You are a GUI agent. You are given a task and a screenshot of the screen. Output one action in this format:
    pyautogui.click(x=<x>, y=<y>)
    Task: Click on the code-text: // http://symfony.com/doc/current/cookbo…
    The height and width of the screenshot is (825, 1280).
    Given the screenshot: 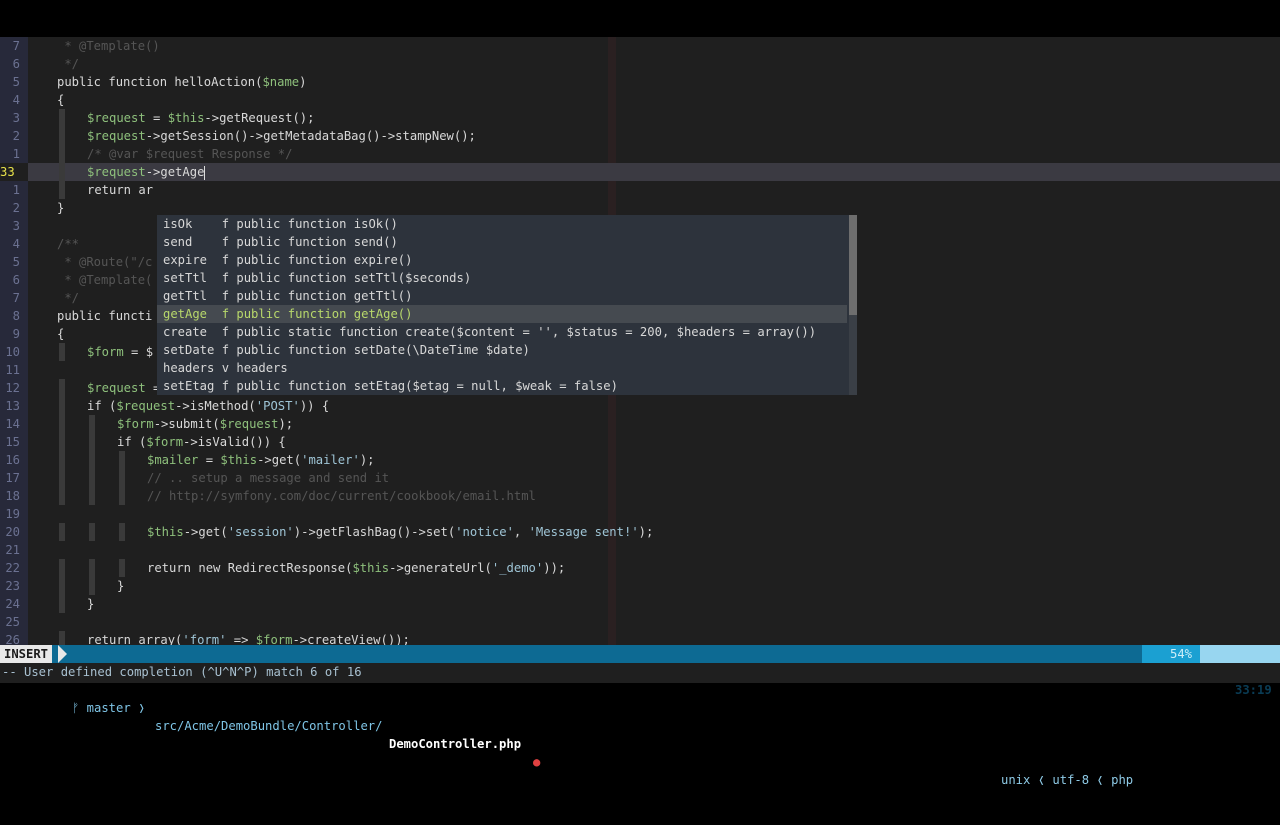 What is the action you would take?
    pyautogui.click(x=341, y=496)
    